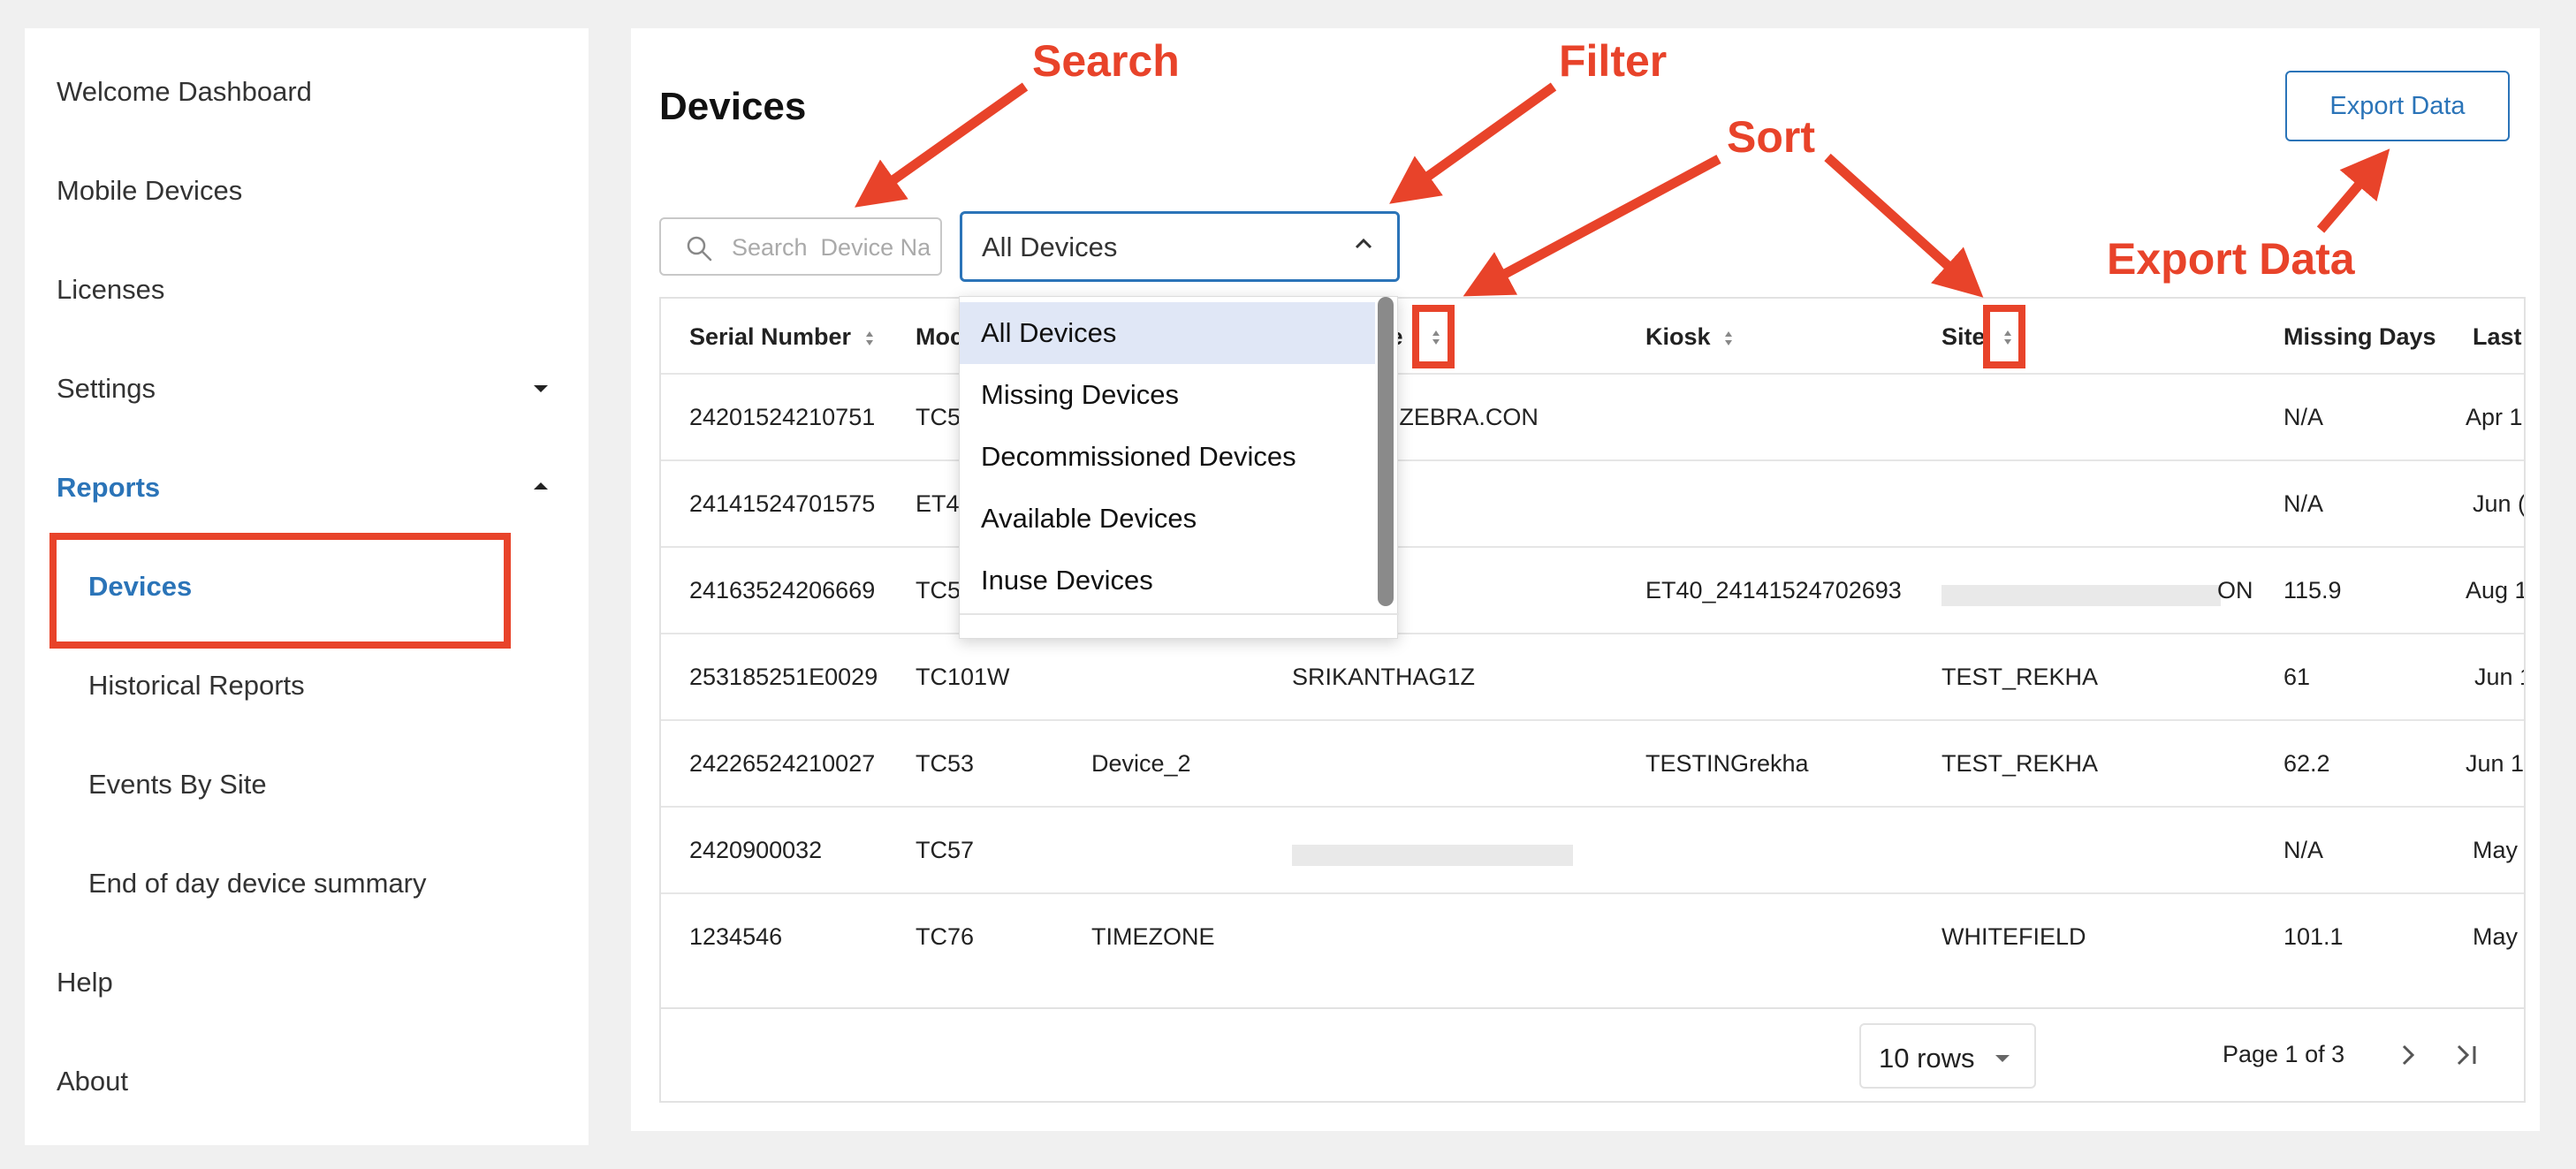  I want to click on column-header-missing-days: Missing Days, so click(2359, 337).